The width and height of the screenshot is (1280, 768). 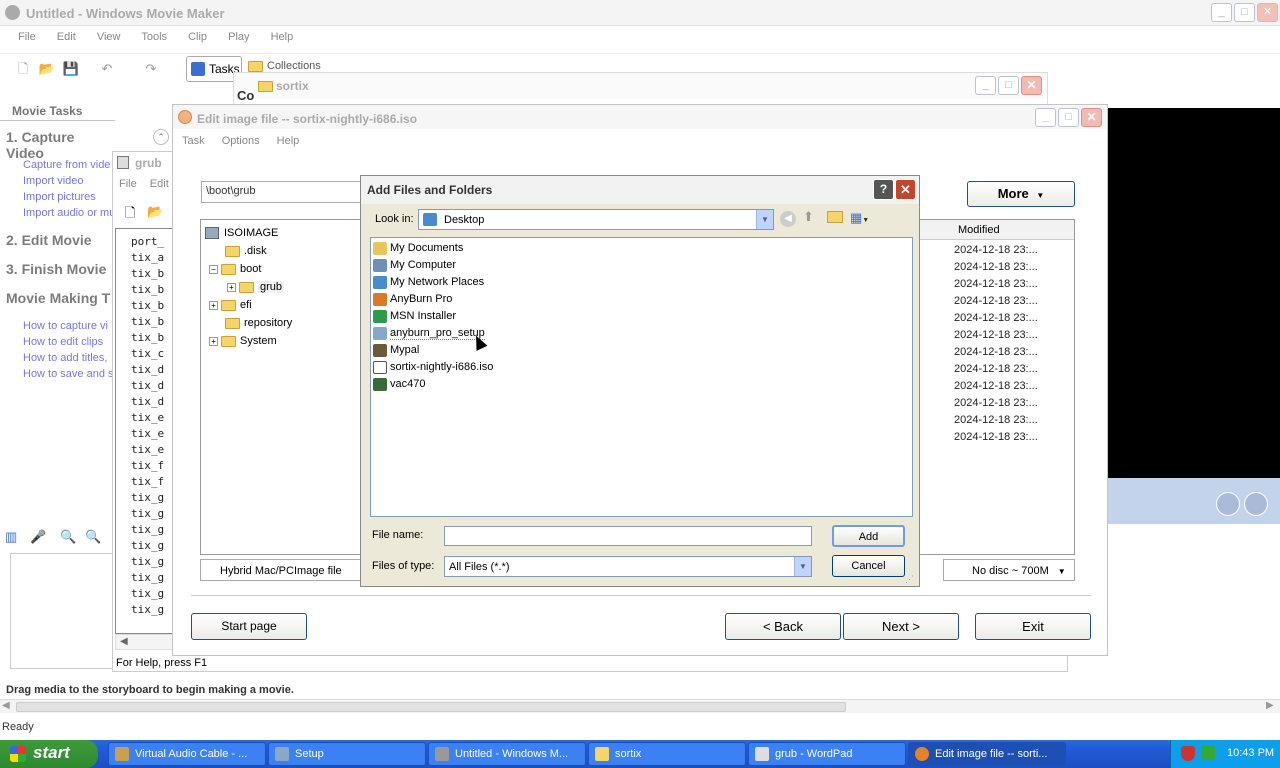 What do you see at coordinates (808, 217) in the screenshot?
I see `up-folder-icon: ⬆` at bounding box center [808, 217].